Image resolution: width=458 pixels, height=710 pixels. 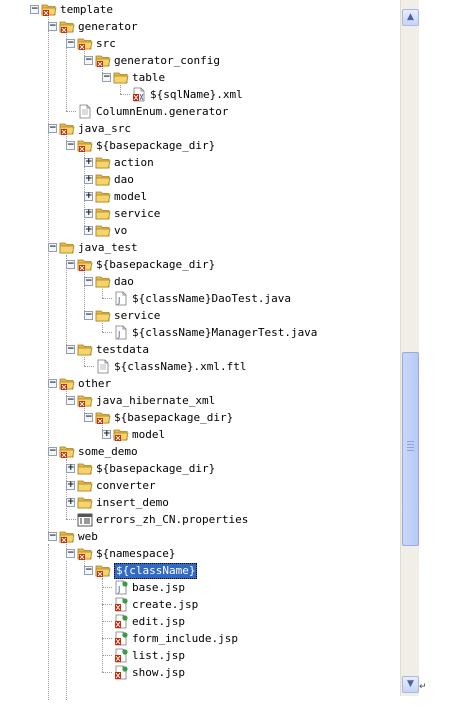 I want to click on tree-item-classname-daotest-java: J ${className}DaoTest.java, so click(x=200, y=298).